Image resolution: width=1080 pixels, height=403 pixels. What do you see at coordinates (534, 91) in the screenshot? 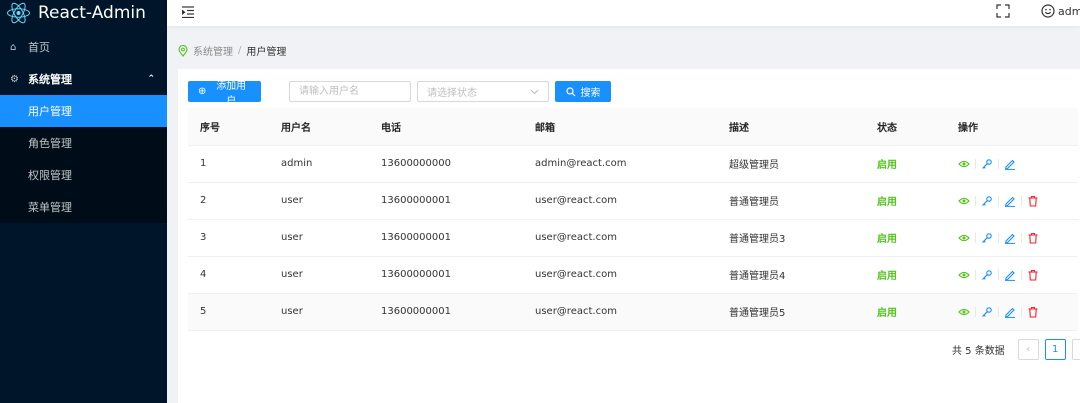
I see `down-icon` at bounding box center [534, 91].